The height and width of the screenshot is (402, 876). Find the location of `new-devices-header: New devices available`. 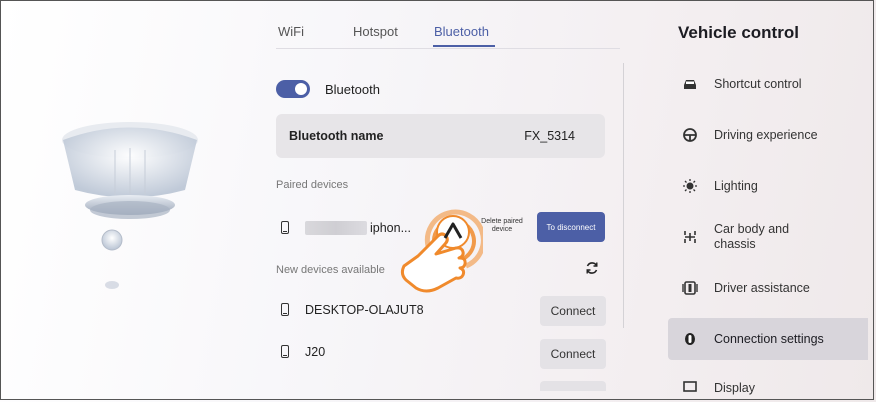

new-devices-header: New devices available is located at coordinates (330, 270).